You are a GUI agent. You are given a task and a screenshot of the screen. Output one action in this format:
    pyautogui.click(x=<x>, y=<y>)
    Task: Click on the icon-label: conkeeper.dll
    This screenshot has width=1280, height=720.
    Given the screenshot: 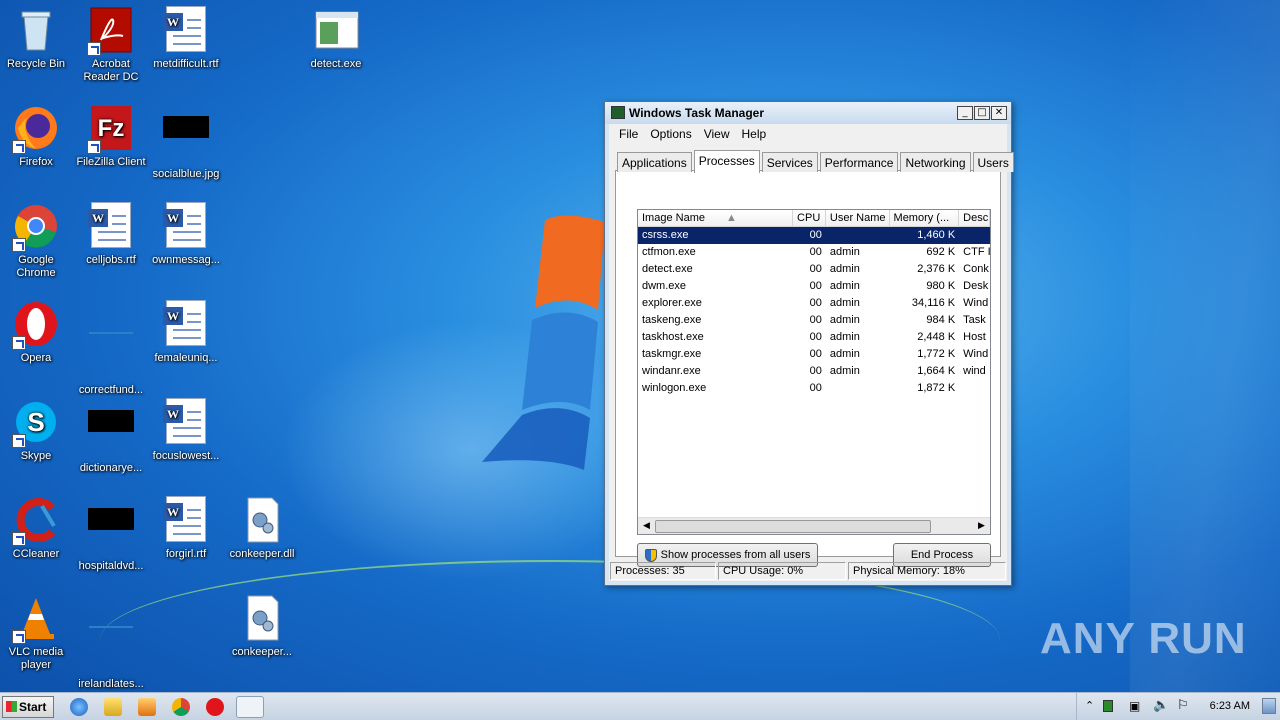 What is the action you would take?
    pyautogui.click(x=262, y=554)
    